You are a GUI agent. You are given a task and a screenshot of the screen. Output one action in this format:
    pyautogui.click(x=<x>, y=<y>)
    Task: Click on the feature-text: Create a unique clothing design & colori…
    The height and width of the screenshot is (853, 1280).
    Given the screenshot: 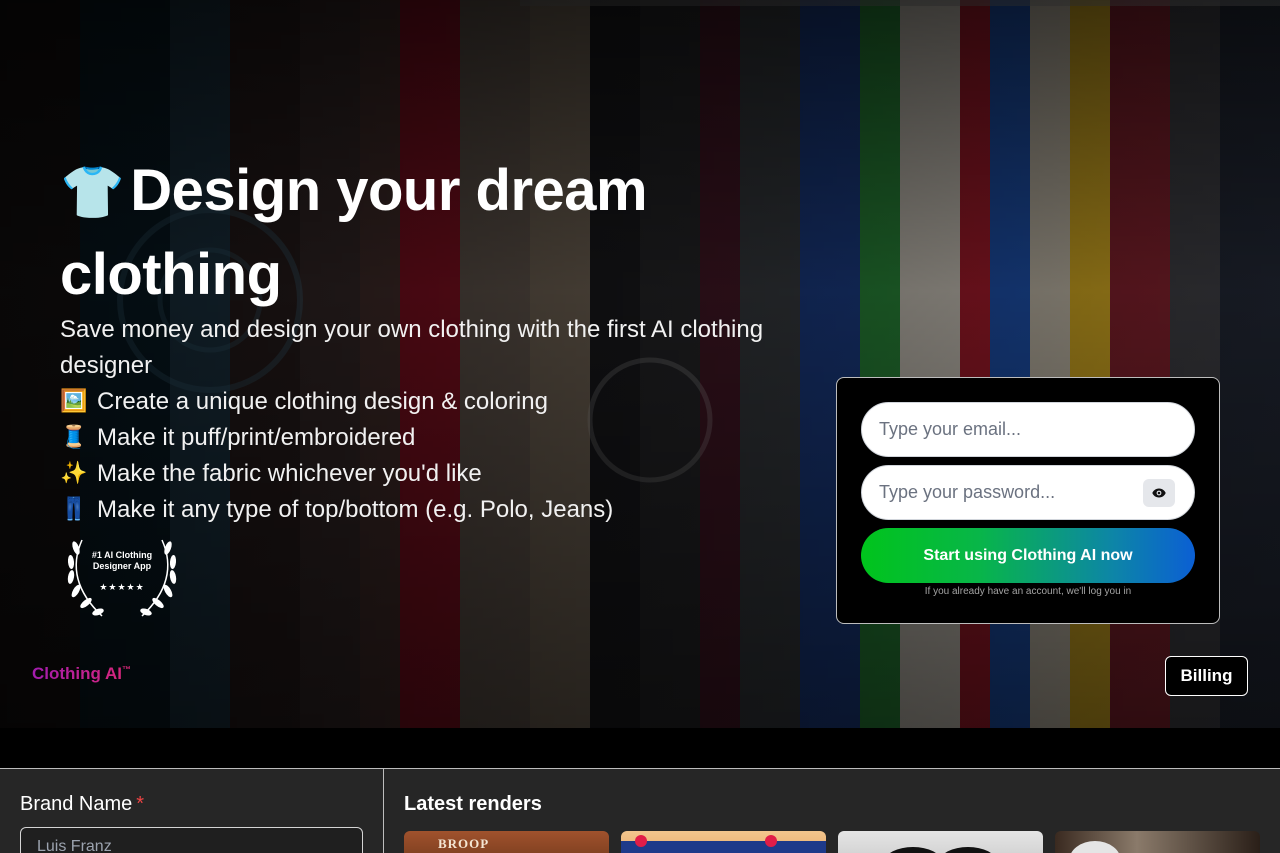 What is the action you would take?
    pyautogui.click(x=322, y=401)
    